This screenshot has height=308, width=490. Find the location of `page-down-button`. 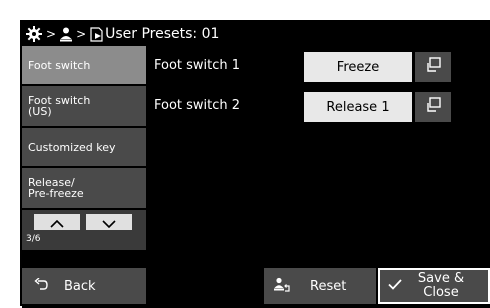

page-down-button is located at coordinates (109, 222).